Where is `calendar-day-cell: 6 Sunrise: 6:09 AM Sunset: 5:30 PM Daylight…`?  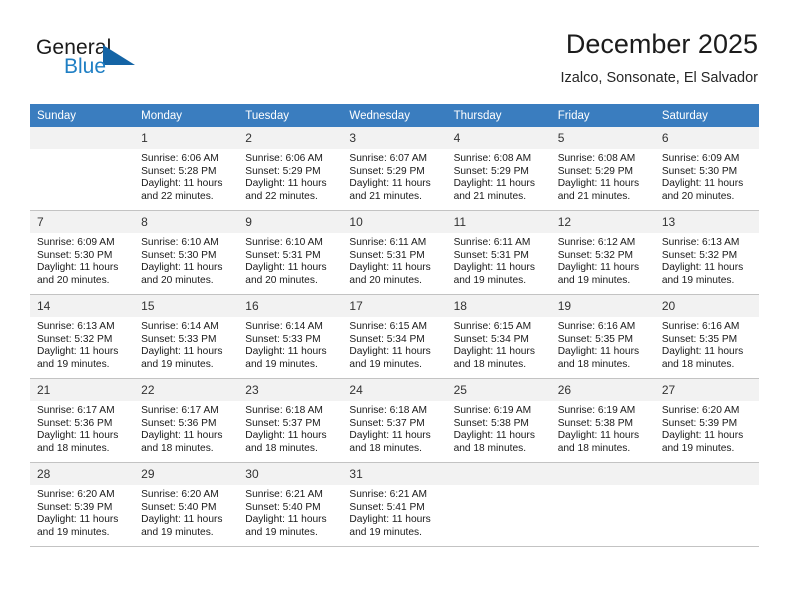
calendar-day-cell: 6 Sunrise: 6:09 AM Sunset: 5:30 PM Daylight… is located at coordinates (706, 169).